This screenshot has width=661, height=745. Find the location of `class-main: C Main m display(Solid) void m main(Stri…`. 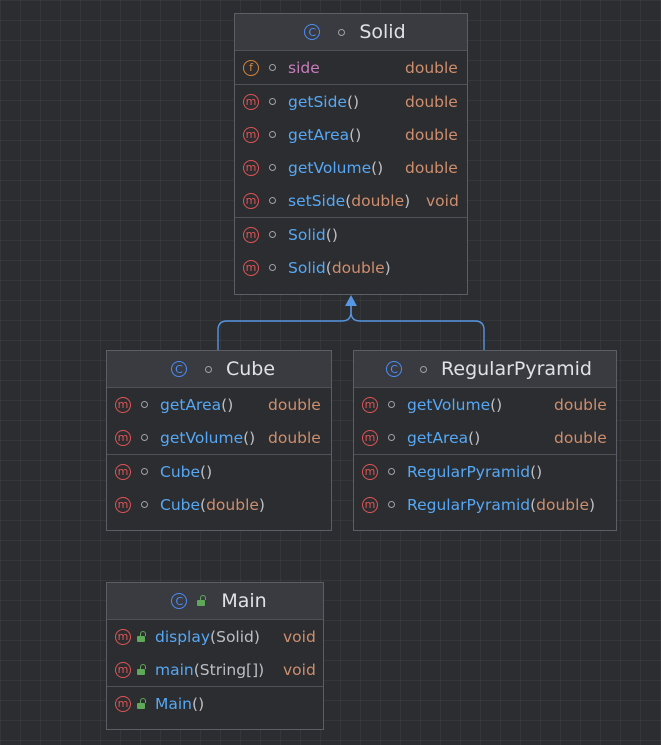

class-main: C Main m display(Solid) void m main(Stri… is located at coordinates (215, 656).